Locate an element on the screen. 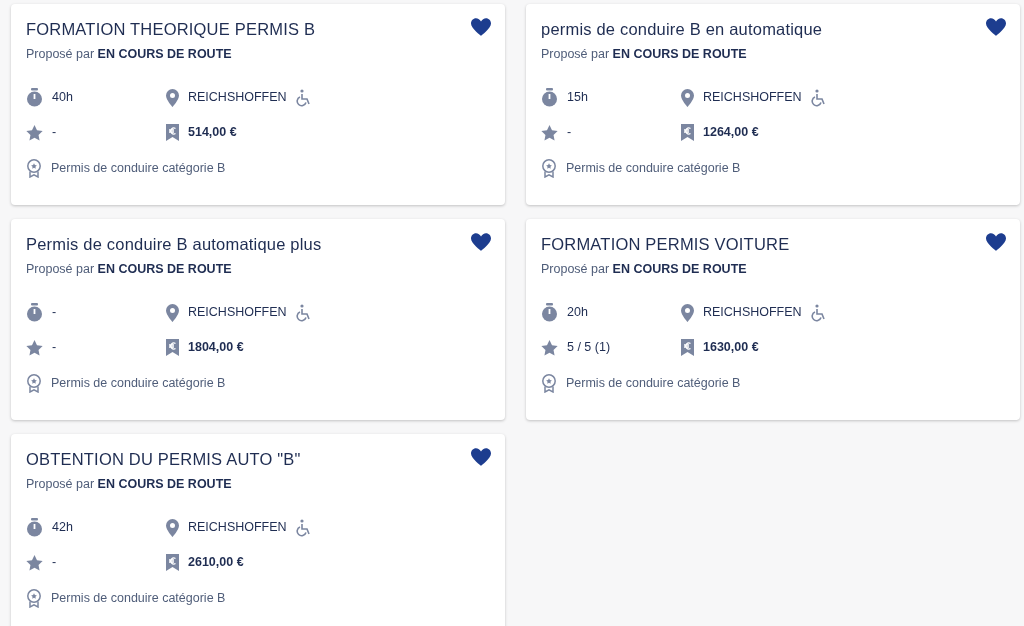 This screenshot has height=626, width=1024. duration-text: - is located at coordinates (54, 313).